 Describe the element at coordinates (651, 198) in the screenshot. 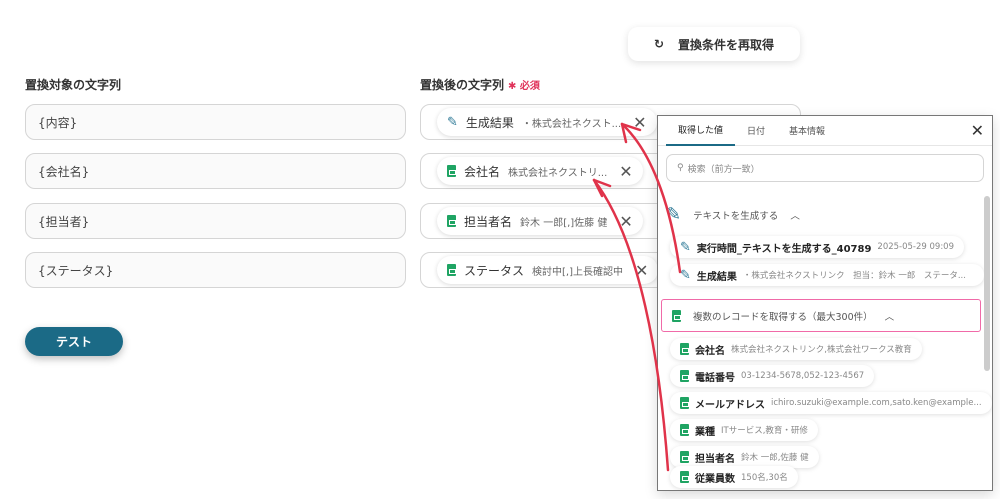

I see `arrow-generated-result` at that location.